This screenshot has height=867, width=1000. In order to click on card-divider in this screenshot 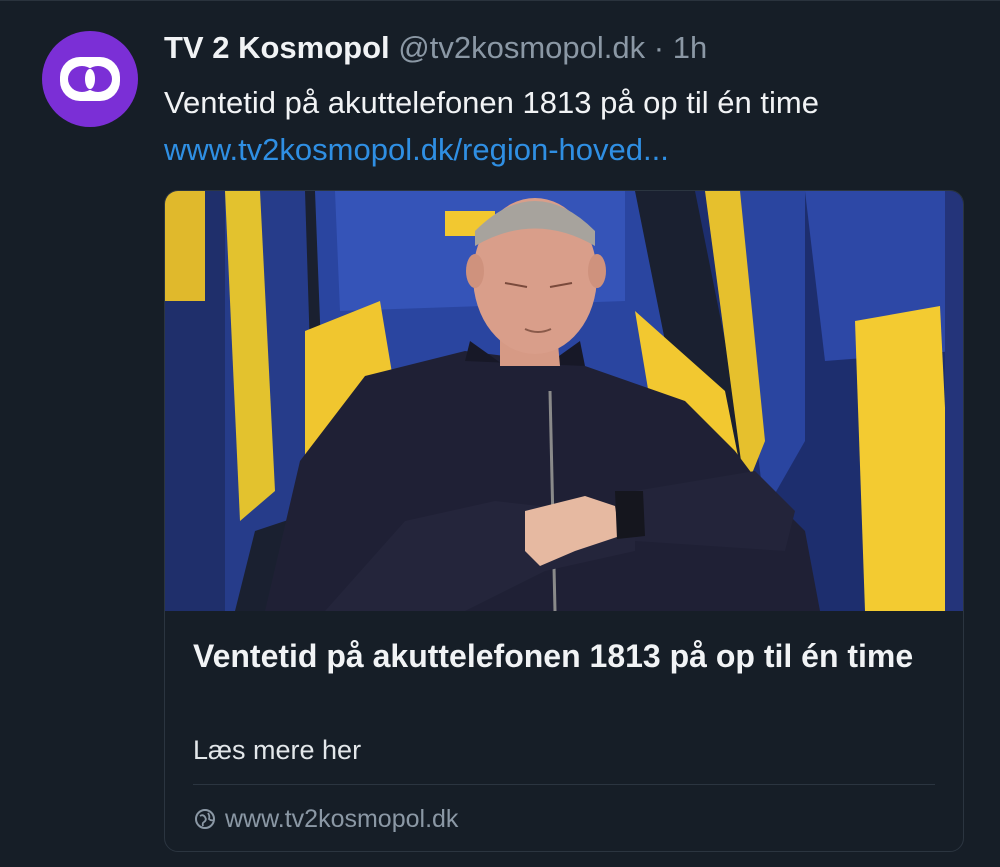, I will do `click(564, 784)`.